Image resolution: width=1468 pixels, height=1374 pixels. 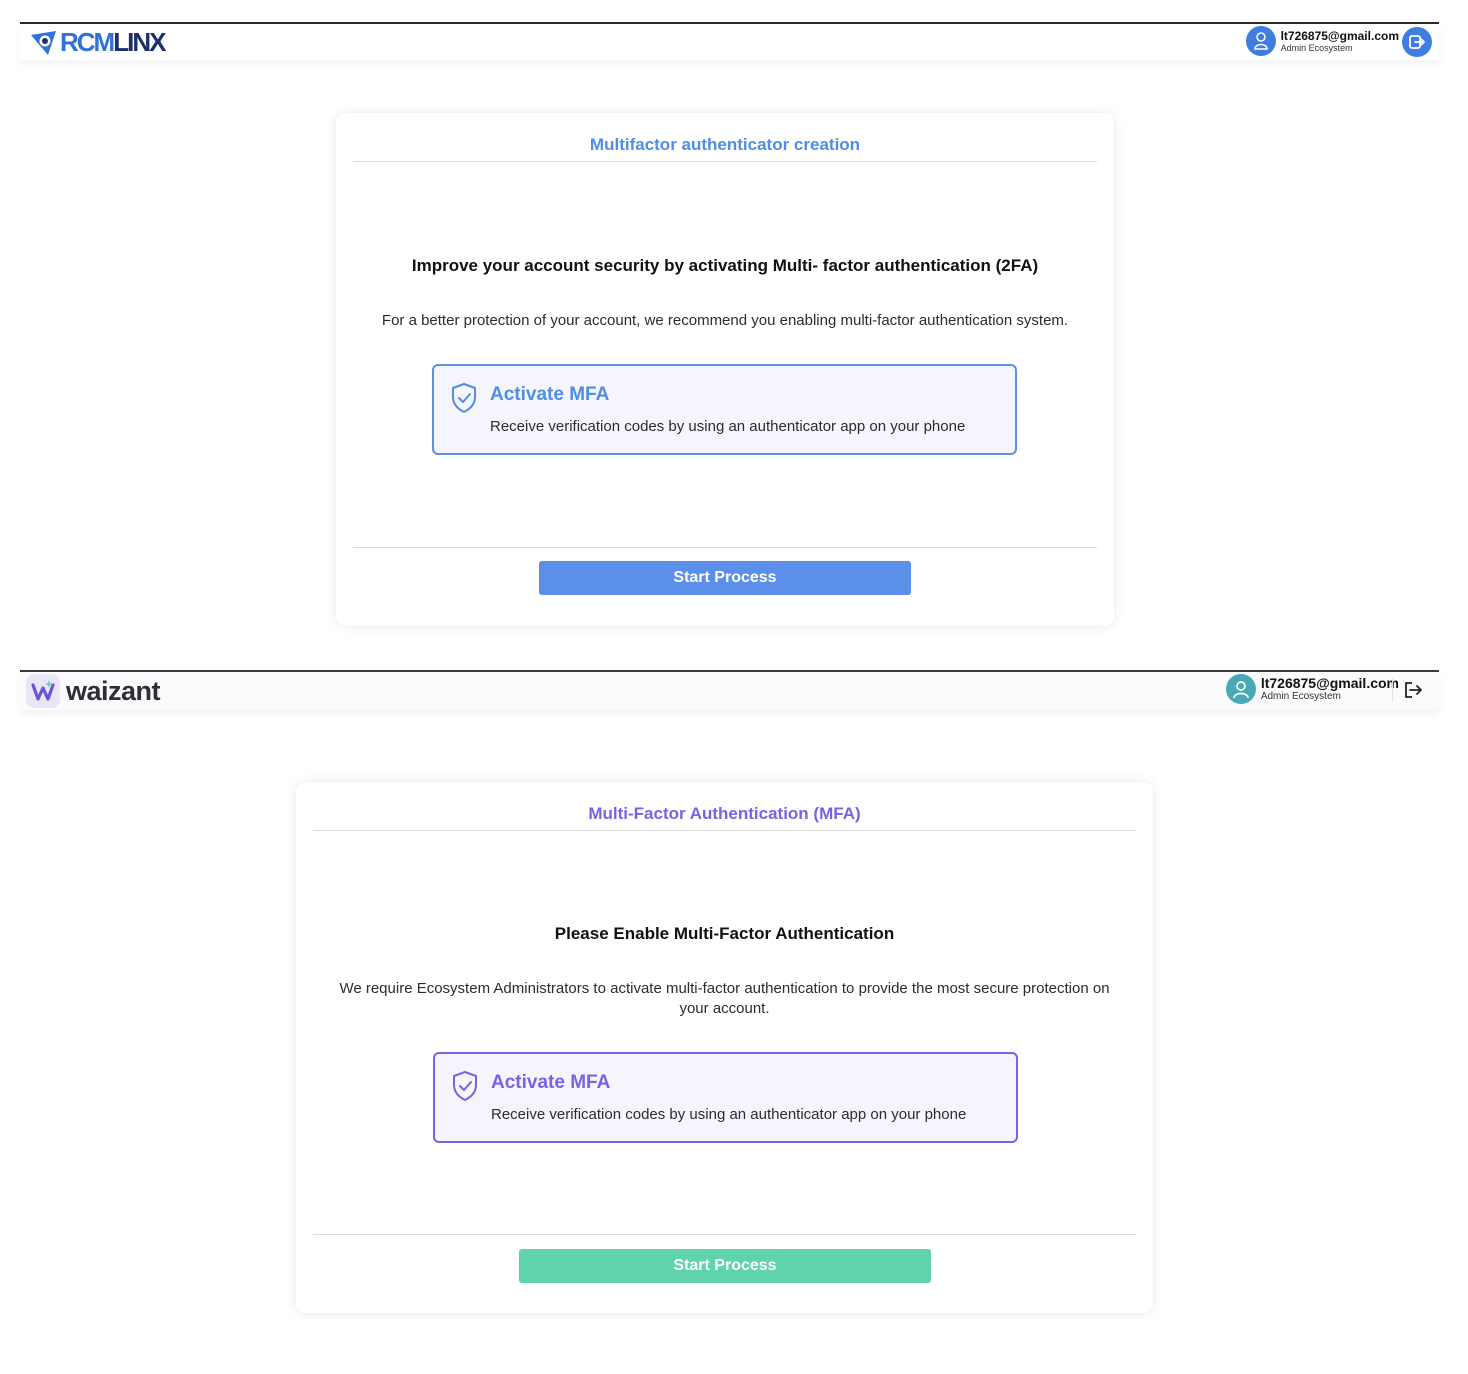 I want to click on logo-text-part2: LINX, so click(x=139, y=42).